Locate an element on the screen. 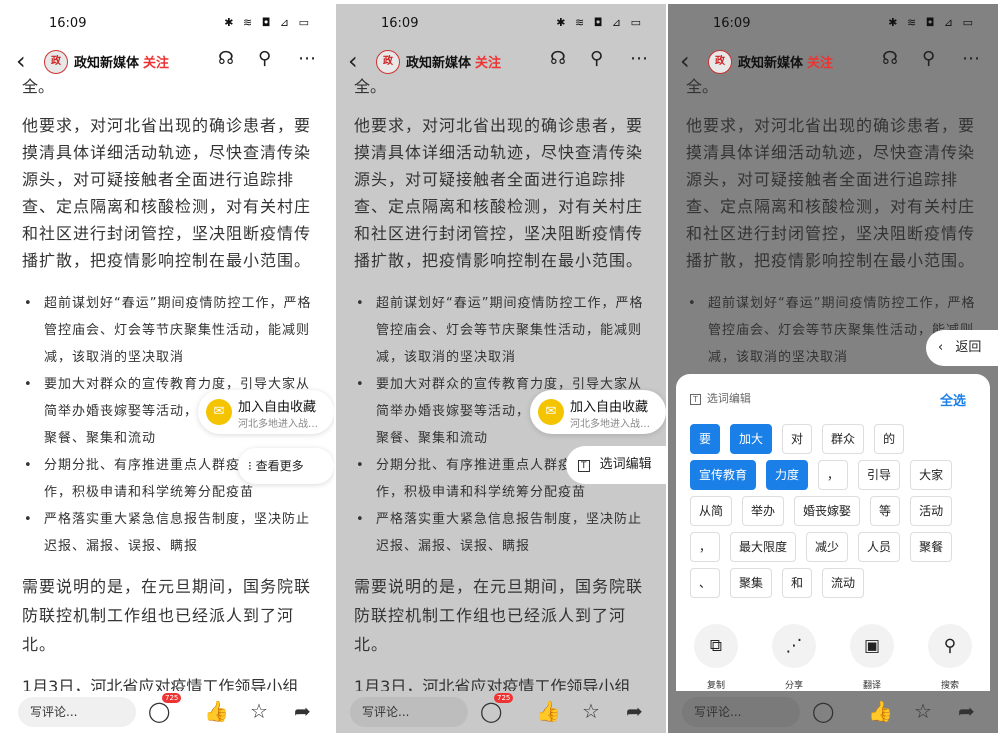 The height and width of the screenshot is (737, 1000). word-chip: 引导 is located at coordinates (879, 475).